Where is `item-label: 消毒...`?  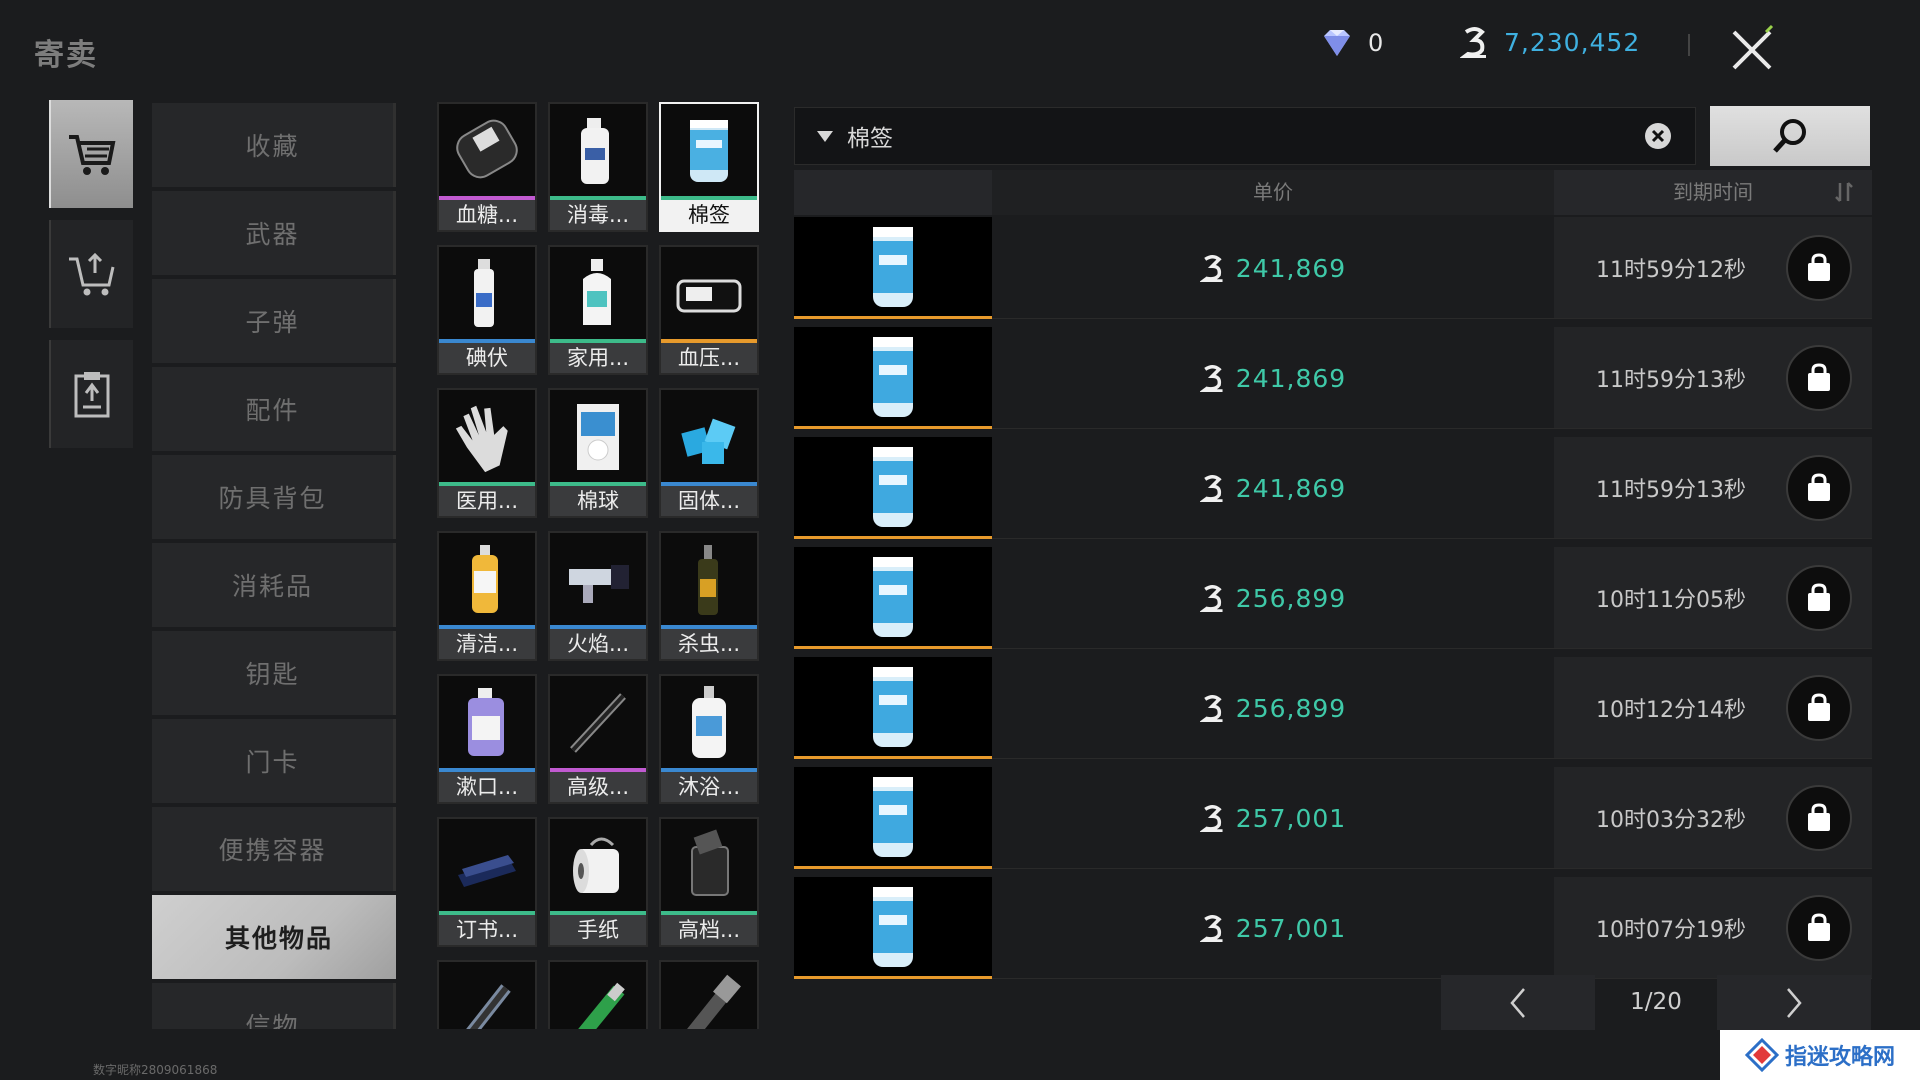
item-label: 消毒... is located at coordinates (598, 215).